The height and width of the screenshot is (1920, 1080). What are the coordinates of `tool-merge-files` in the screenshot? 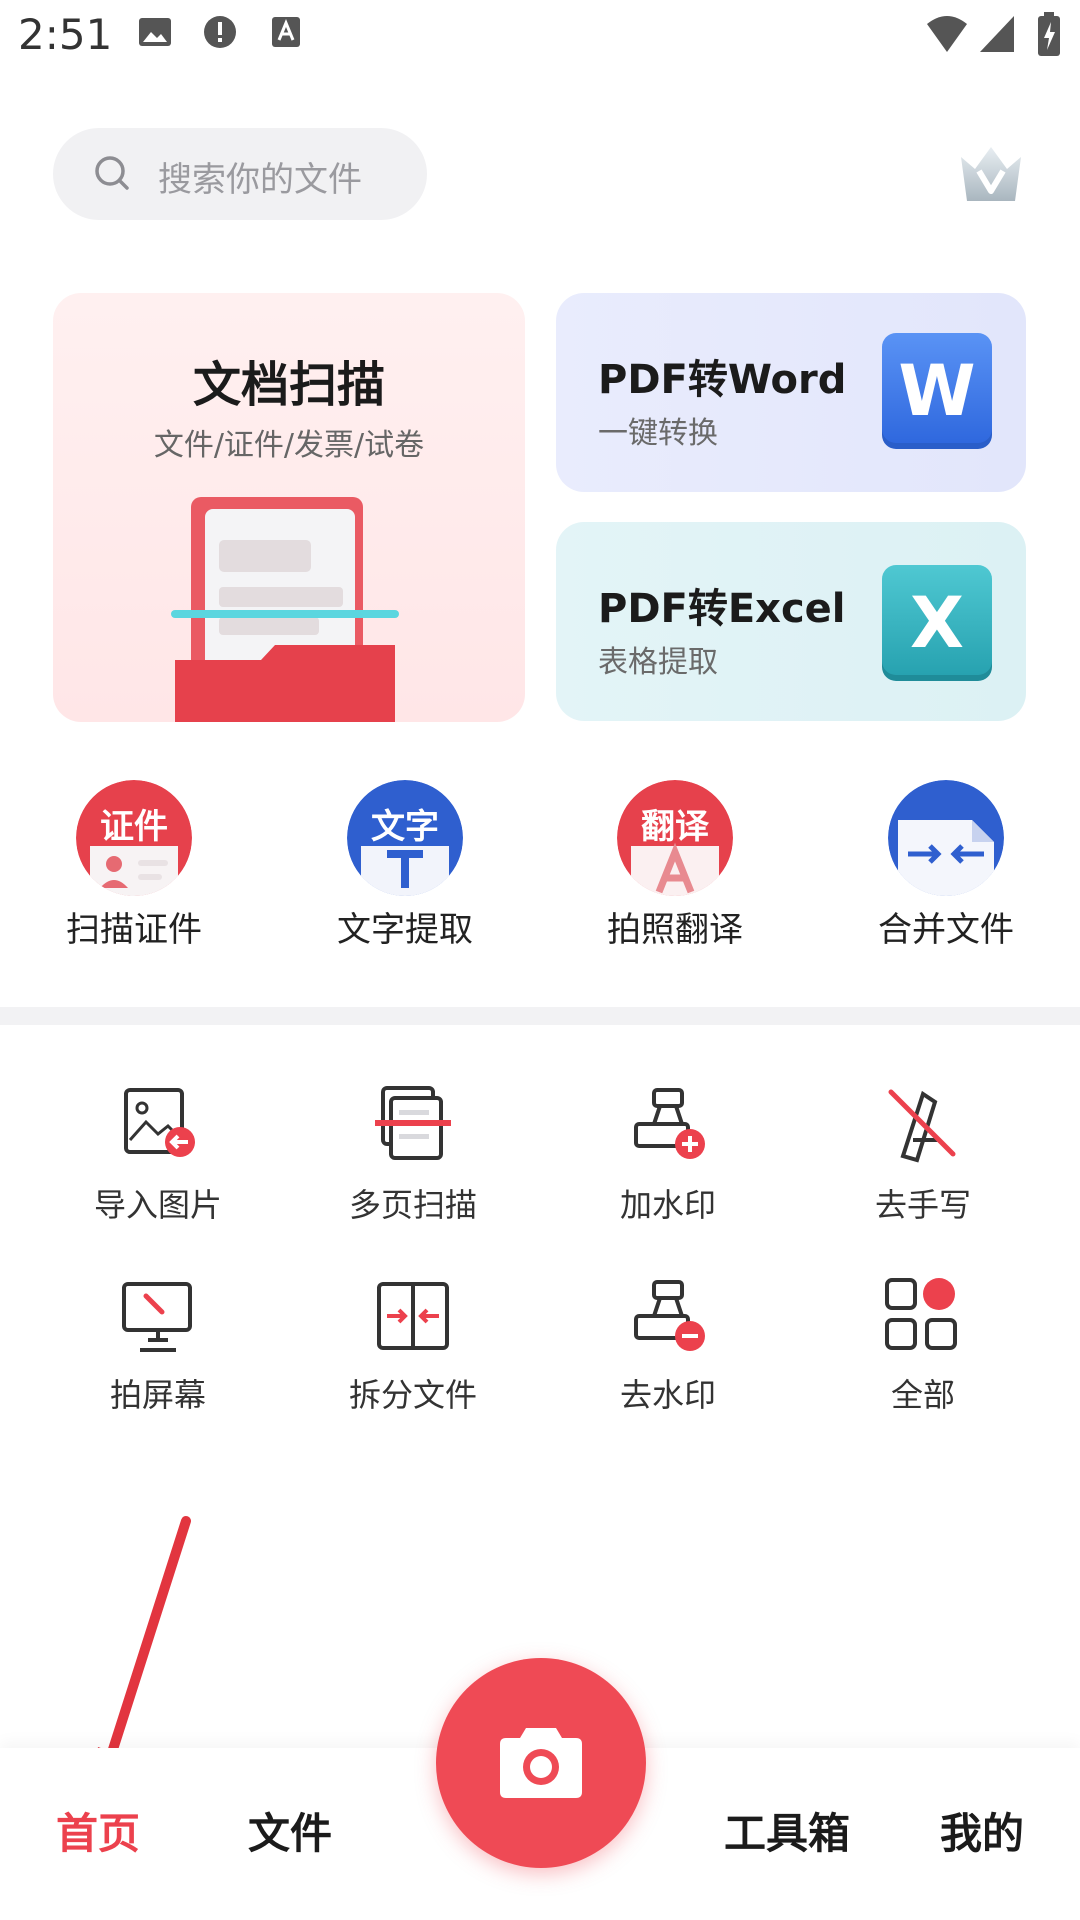 It's located at (946, 840).